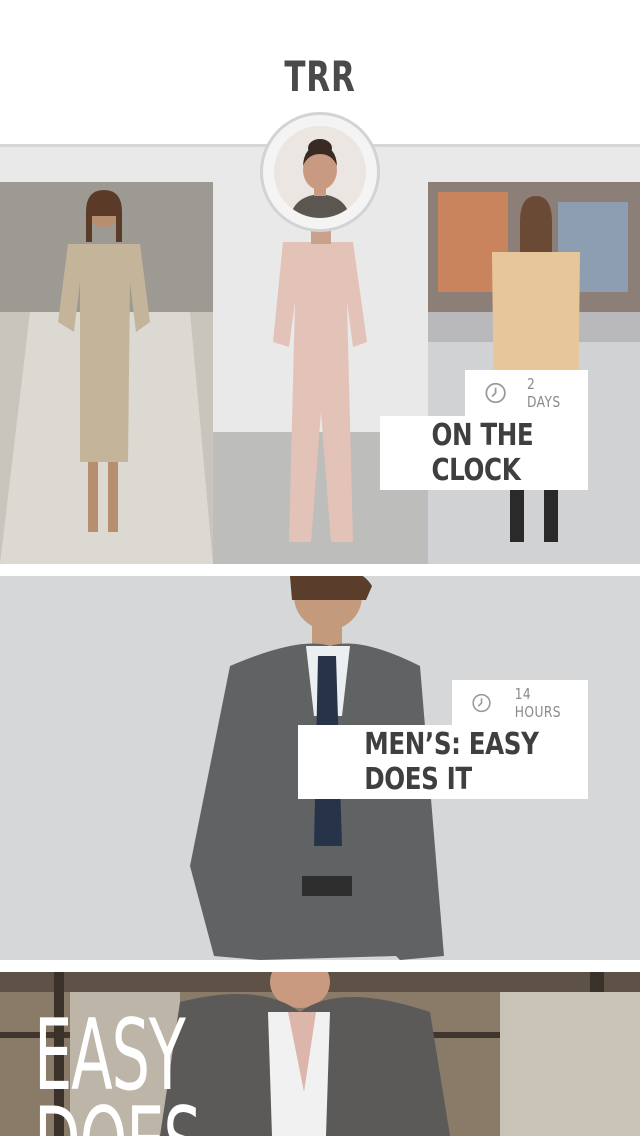 This screenshot has height=1136, width=640. I want to click on item-2-time: 14 HOURS, so click(520, 703).